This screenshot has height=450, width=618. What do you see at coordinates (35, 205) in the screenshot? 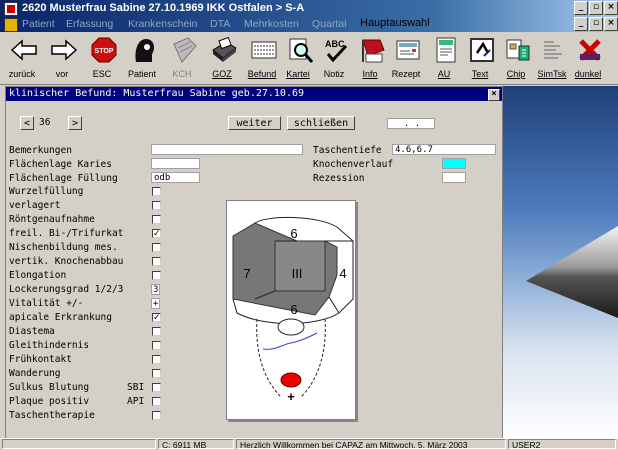
I see `finding-label: verlagert` at bounding box center [35, 205].